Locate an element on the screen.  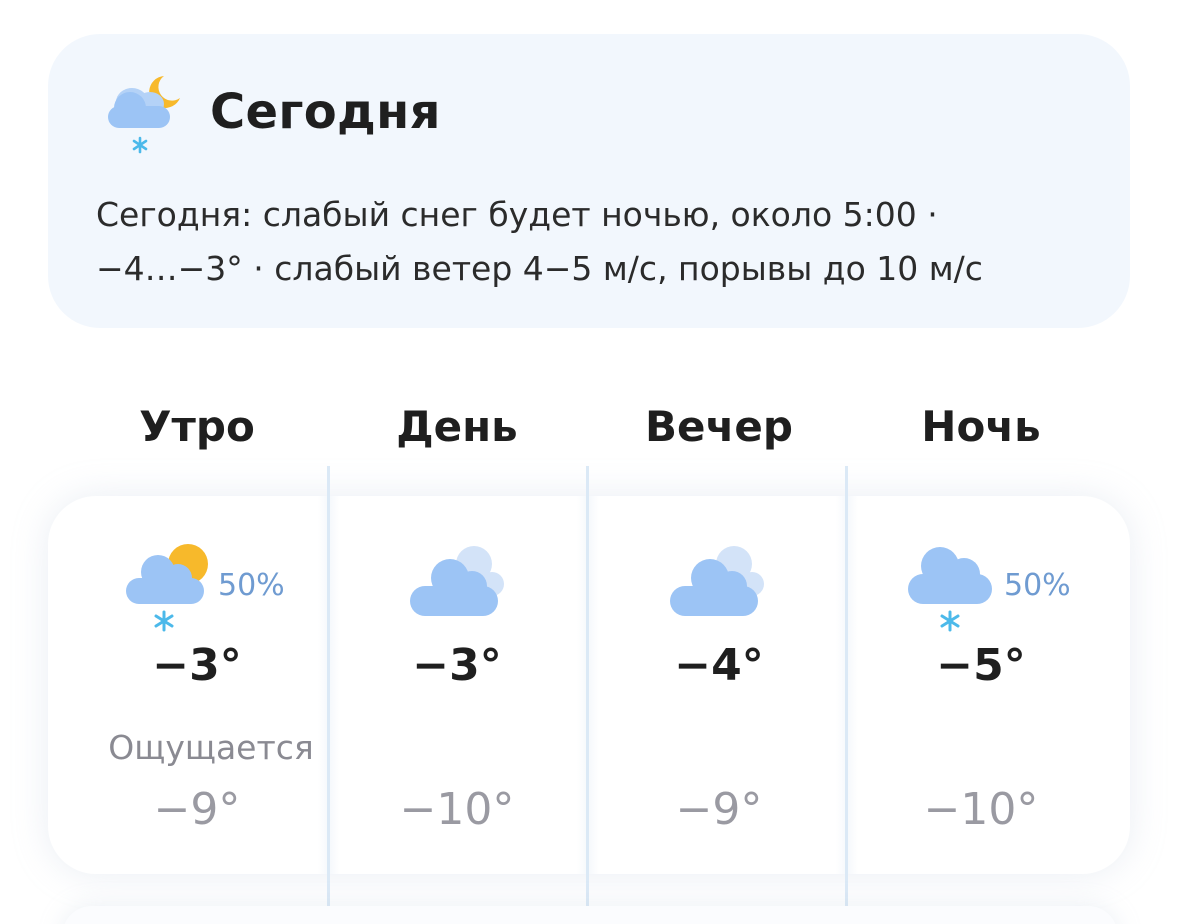
temperature-morning: −3° is located at coordinates (197, 665).